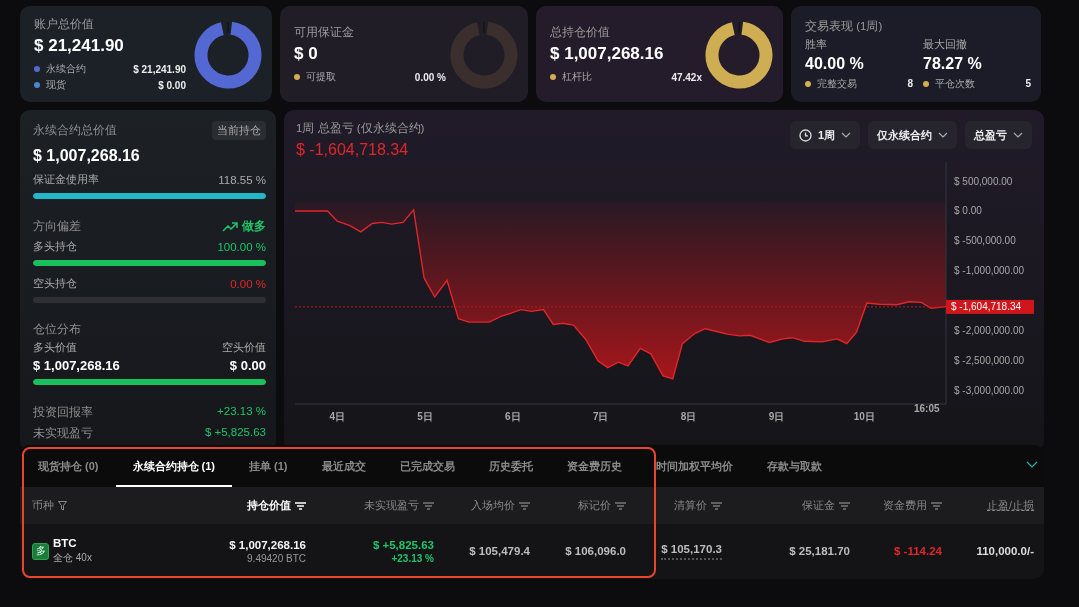 Image resolution: width=1079 pixels, height=607 pixels. Describe the element at coordinates (816, 44) in the screenshot. I see `metric-label: 胜率` at that location.